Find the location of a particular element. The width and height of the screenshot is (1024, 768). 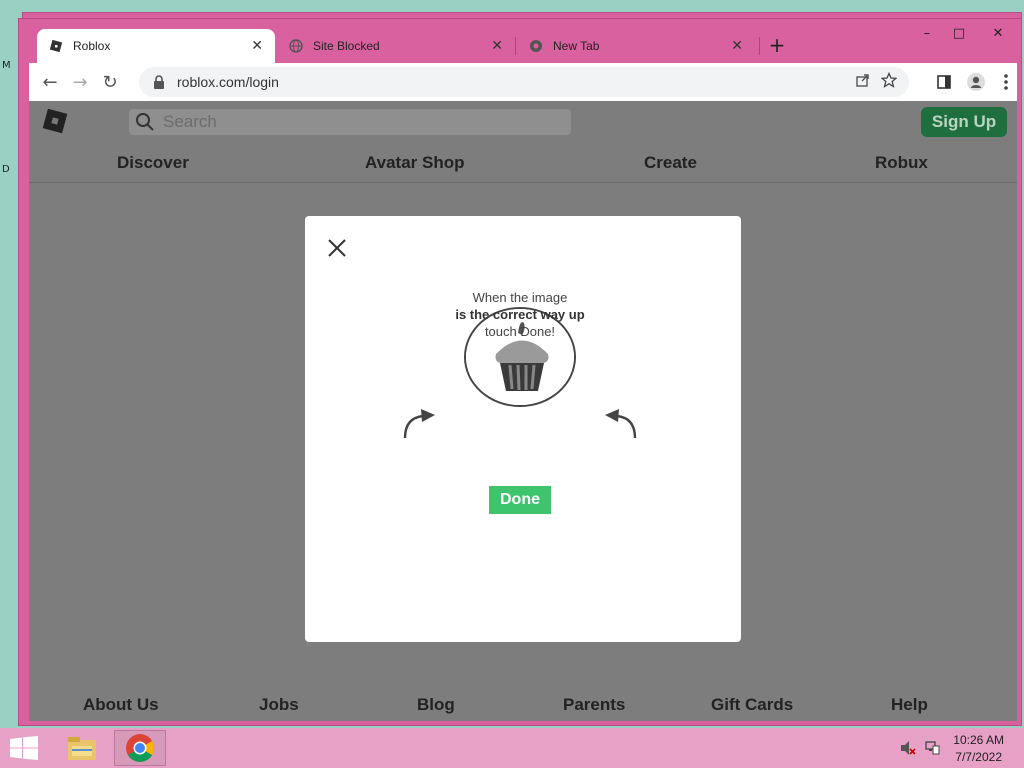

footer-gift-cards: Gift Cards is located at coordinates (752, 705).